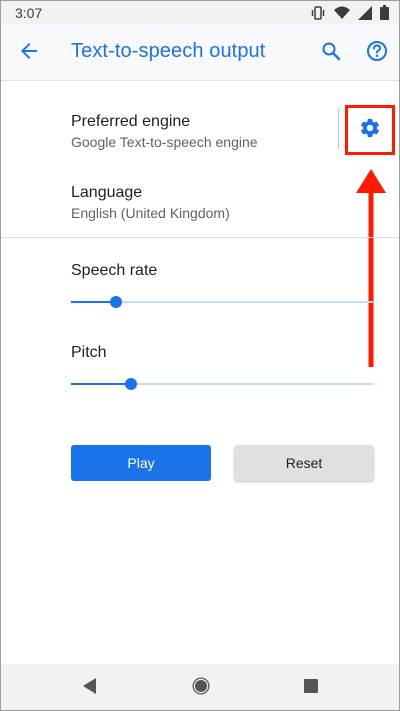 The width and height of the screenshot is (400, 711). I want to click on language-item: Language English (United Kingdom), so click(200, 203).